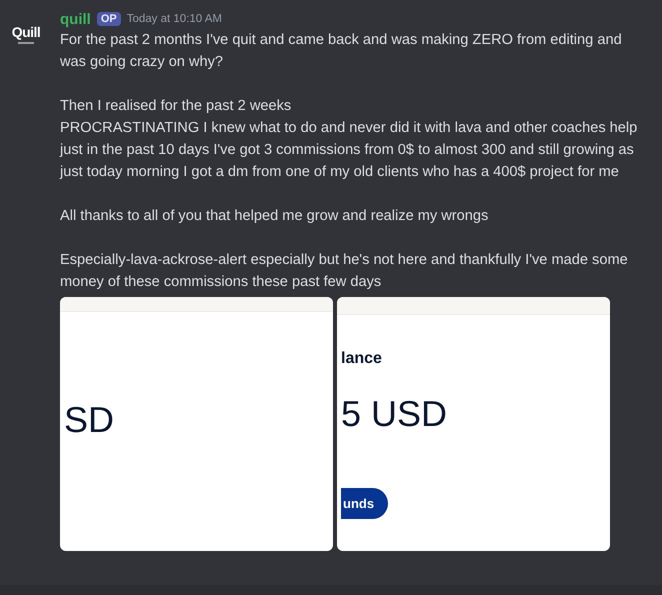  What do you see at coordinates (108, 19) in the screenshot?
I see `op-badge: OP` at bounding box center [108, 19].